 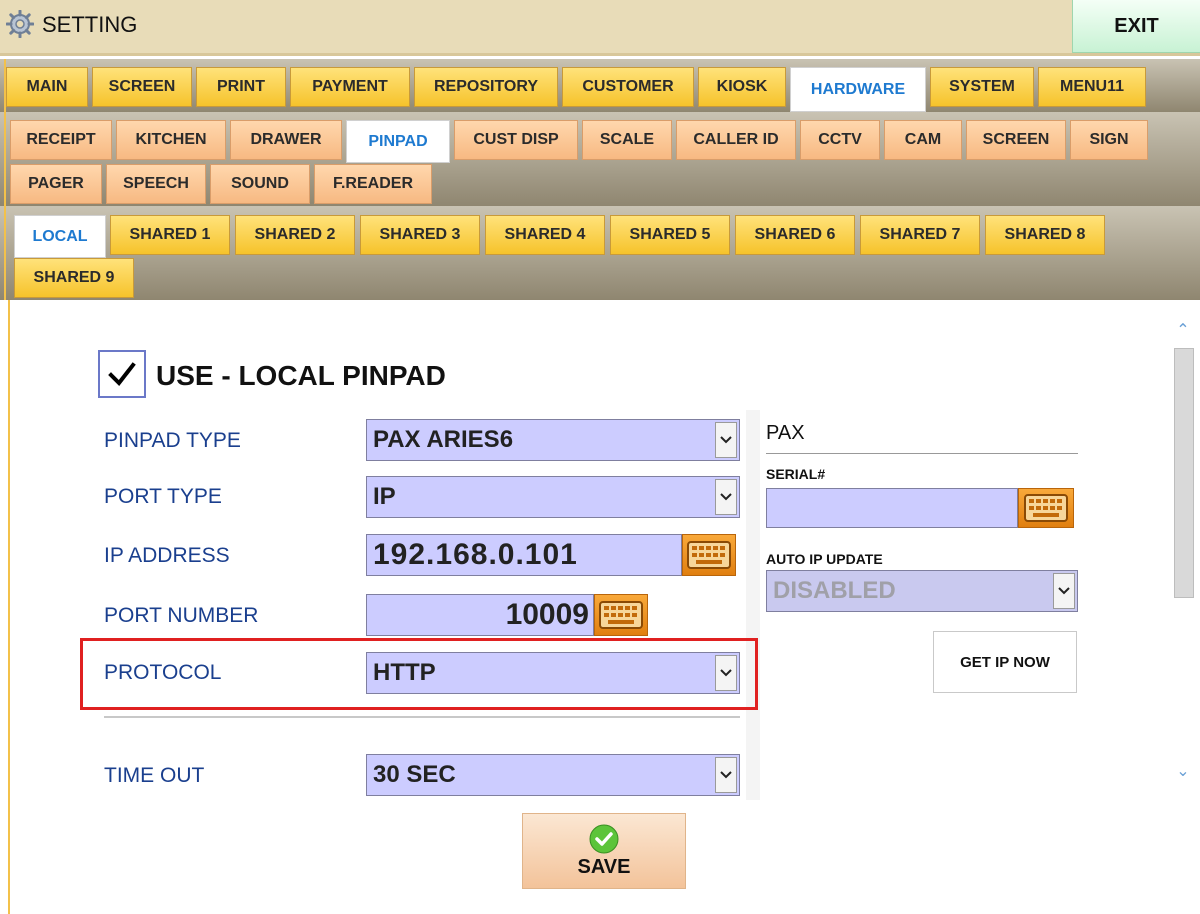 I want to click on time-out-label: TIME OUT, so click(x=154, y=775).